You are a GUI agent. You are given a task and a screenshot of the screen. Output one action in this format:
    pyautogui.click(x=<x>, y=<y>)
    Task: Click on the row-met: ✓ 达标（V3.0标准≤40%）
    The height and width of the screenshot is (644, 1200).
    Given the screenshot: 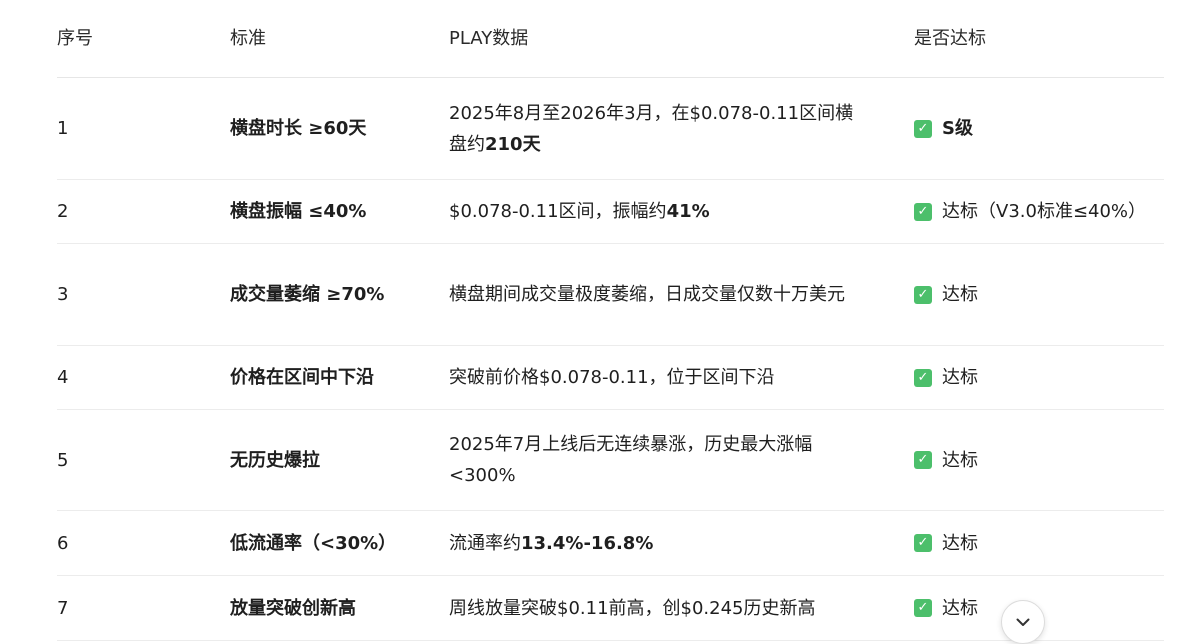 What is the action you would take?
    pyautogui.click(x=1039, y=211)
    